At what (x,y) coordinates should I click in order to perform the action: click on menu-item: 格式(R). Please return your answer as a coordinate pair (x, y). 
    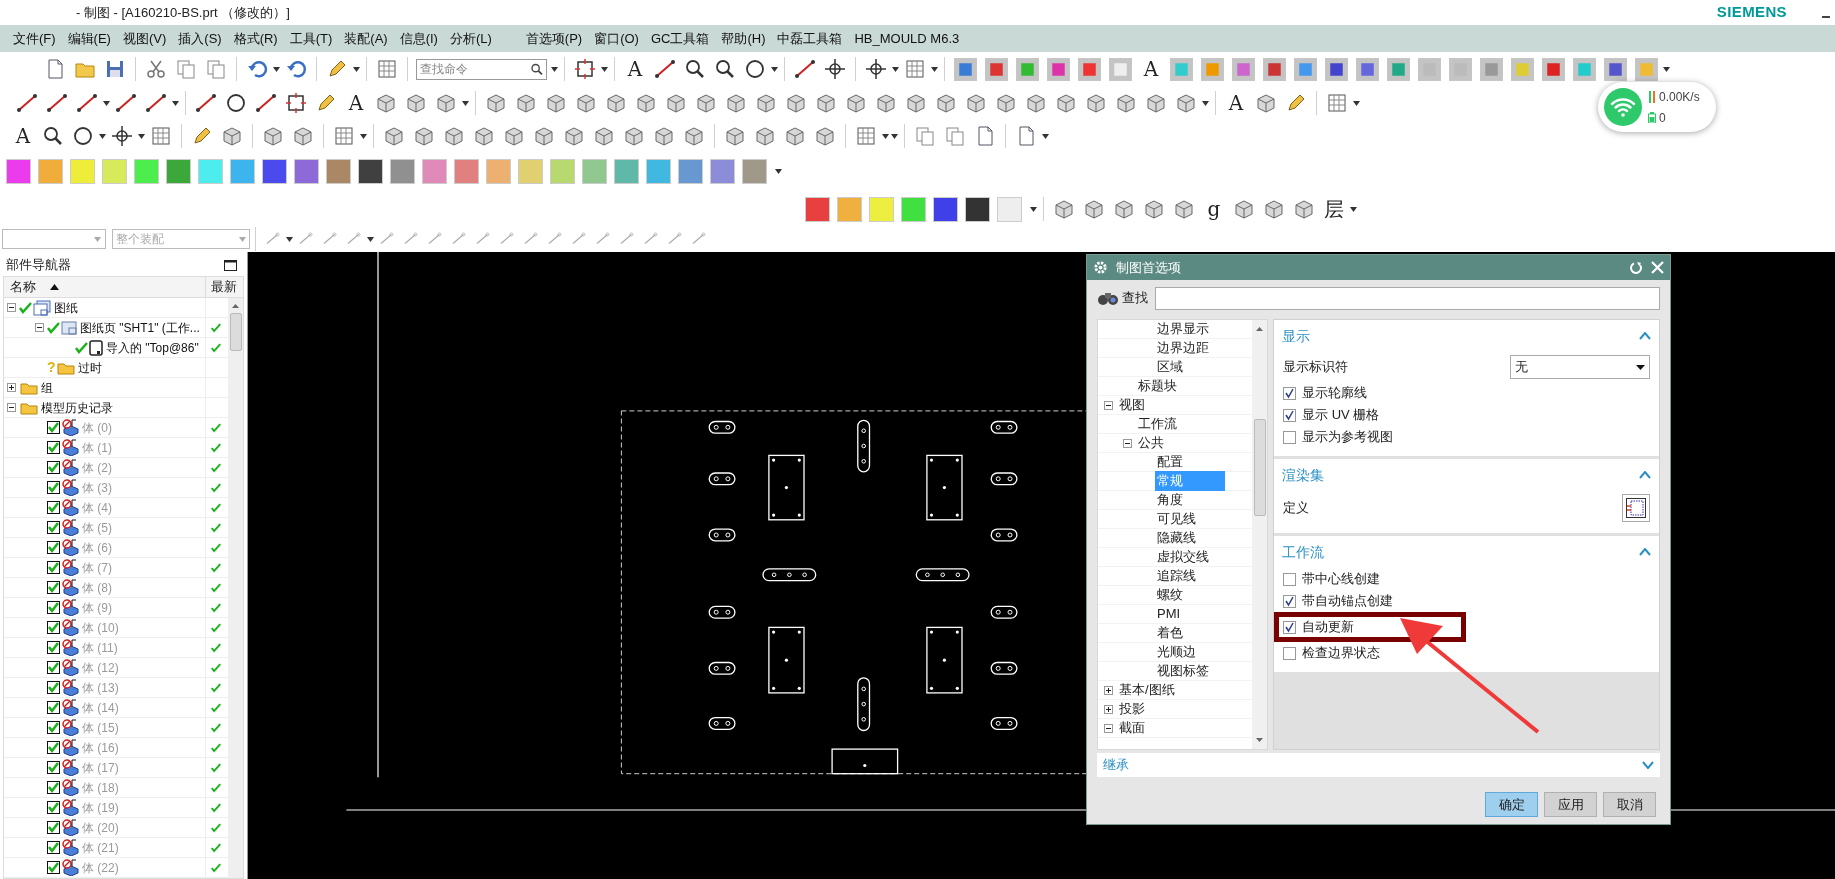
    Looking at the image, I should click on (255, 38).